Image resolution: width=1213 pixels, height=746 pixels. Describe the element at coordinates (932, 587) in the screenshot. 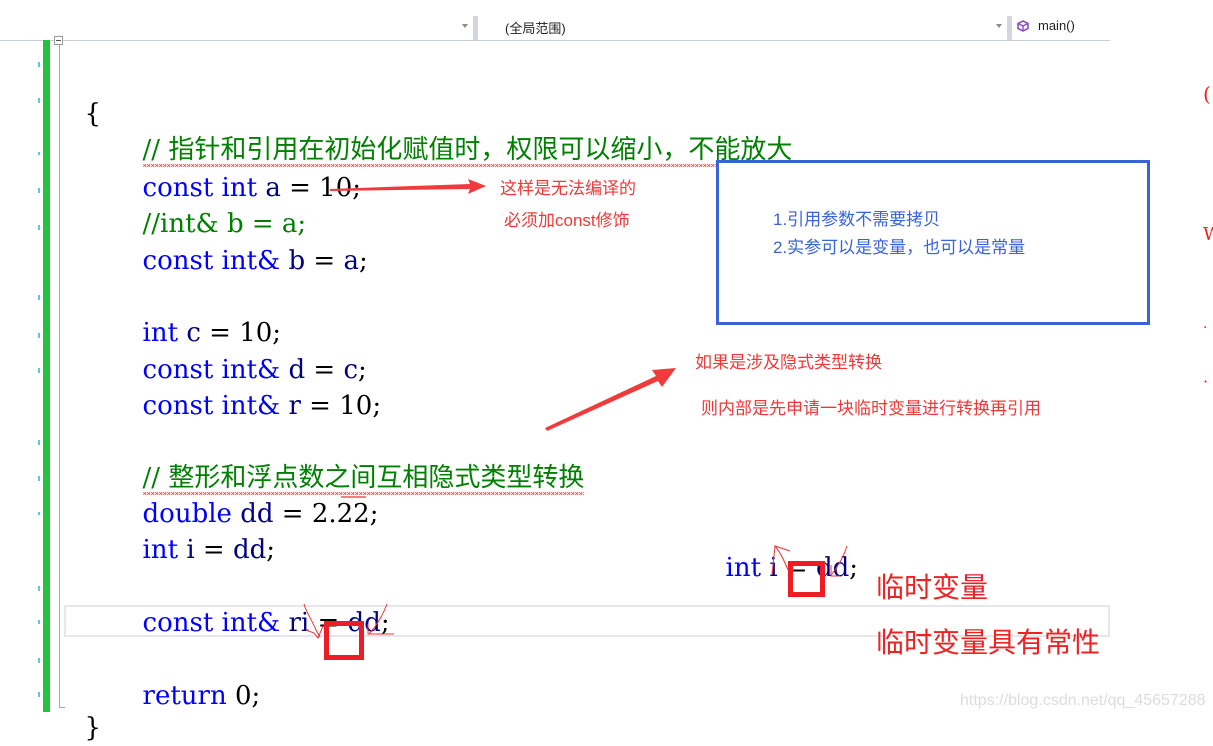

I see `annotation-temp-variable: 临时变量` at that location.